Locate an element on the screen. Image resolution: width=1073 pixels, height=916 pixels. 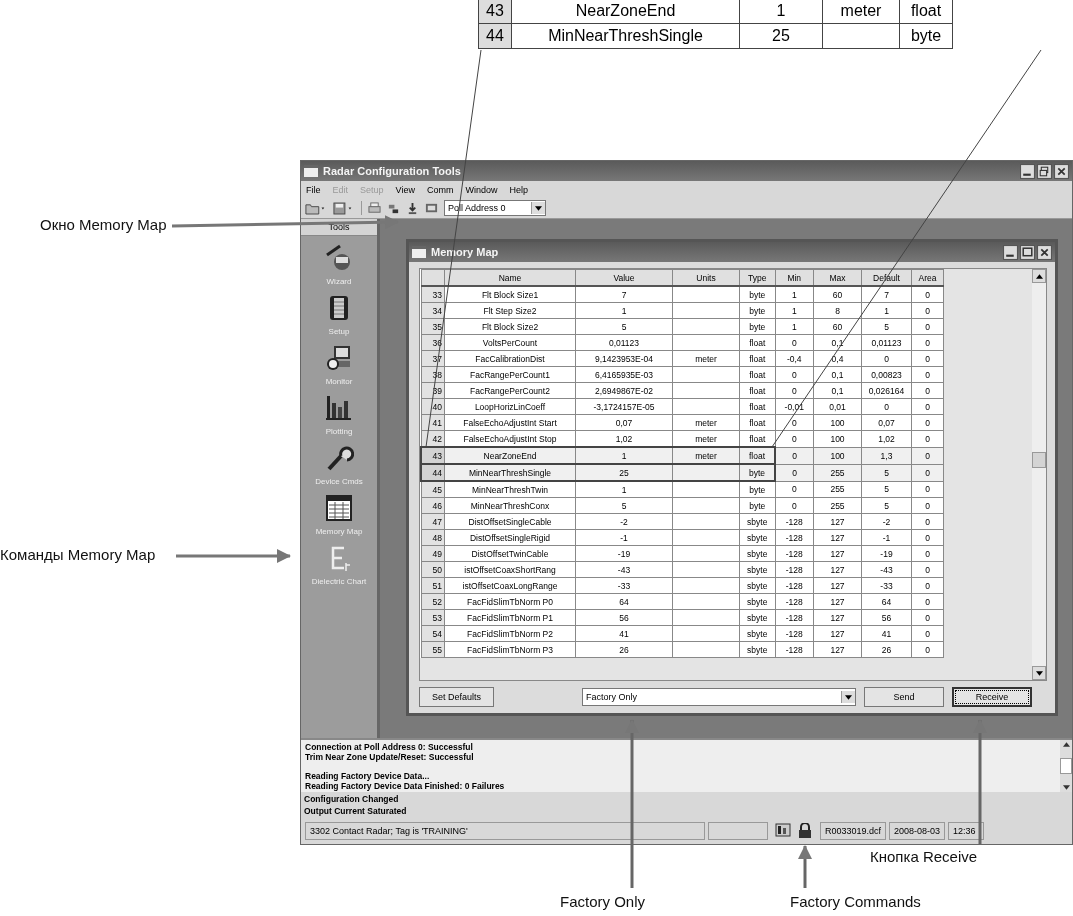
meter-icon is located at coordinates (783, 830).